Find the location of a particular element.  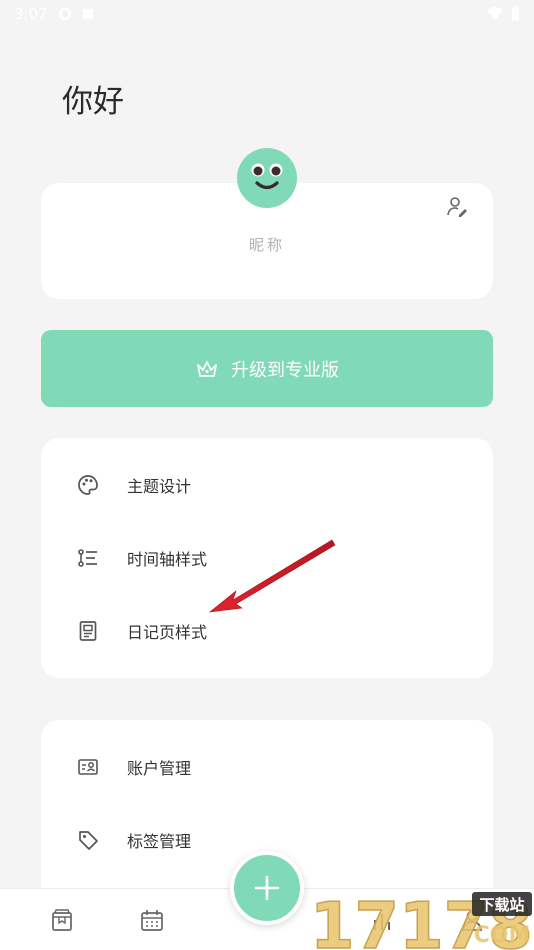

timeline-icon is located at coordinates (88, 558).